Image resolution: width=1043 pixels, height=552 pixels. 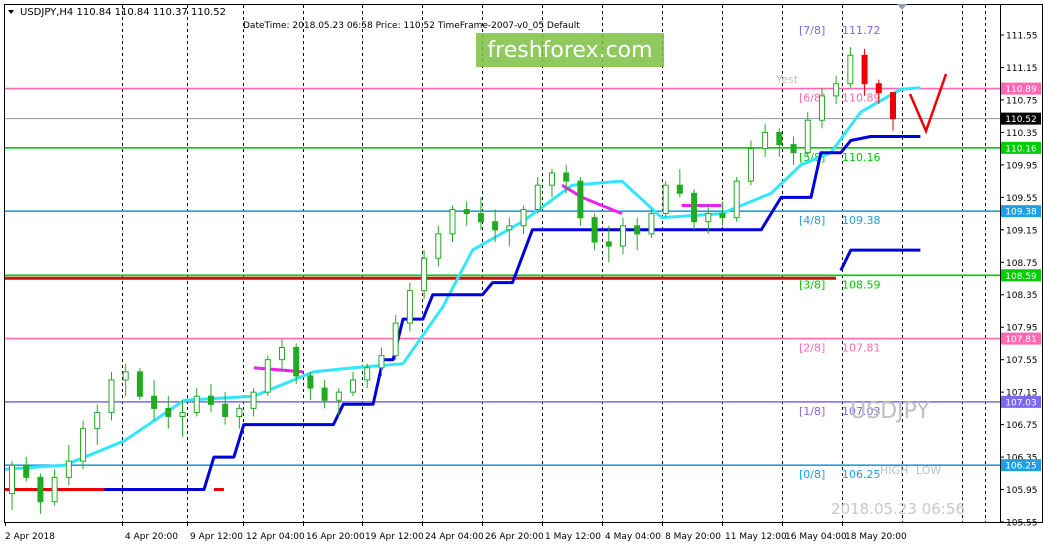 I want to click on x-tick-label: 26 Apr 20:00, so click(x=514, y=537).